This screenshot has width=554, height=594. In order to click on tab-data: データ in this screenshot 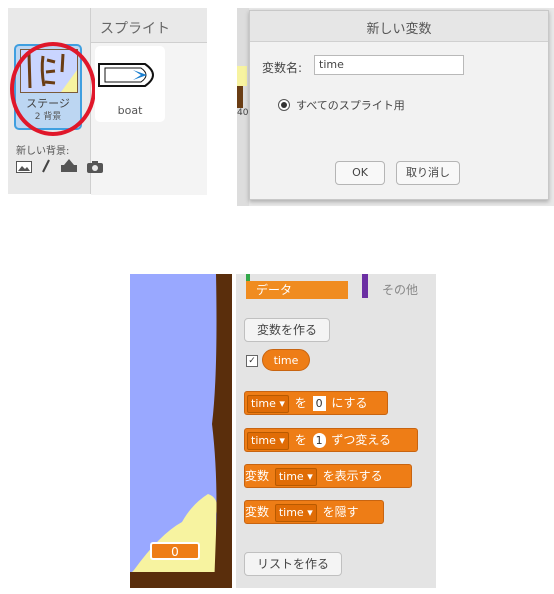, I will do `click(297, 290)`.